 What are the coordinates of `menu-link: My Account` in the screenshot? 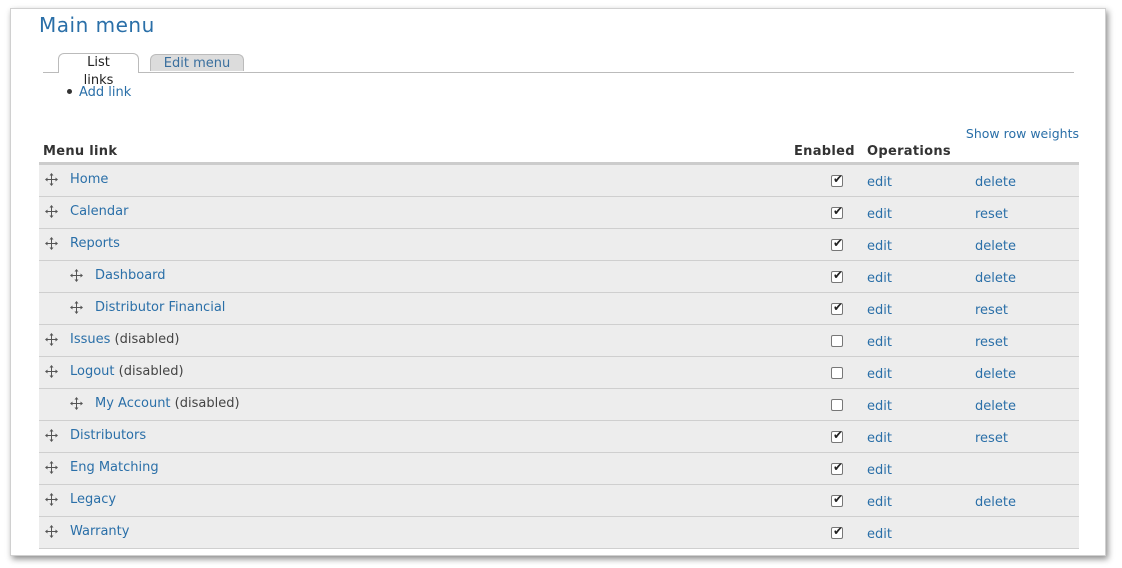 It's located at (133, 403).